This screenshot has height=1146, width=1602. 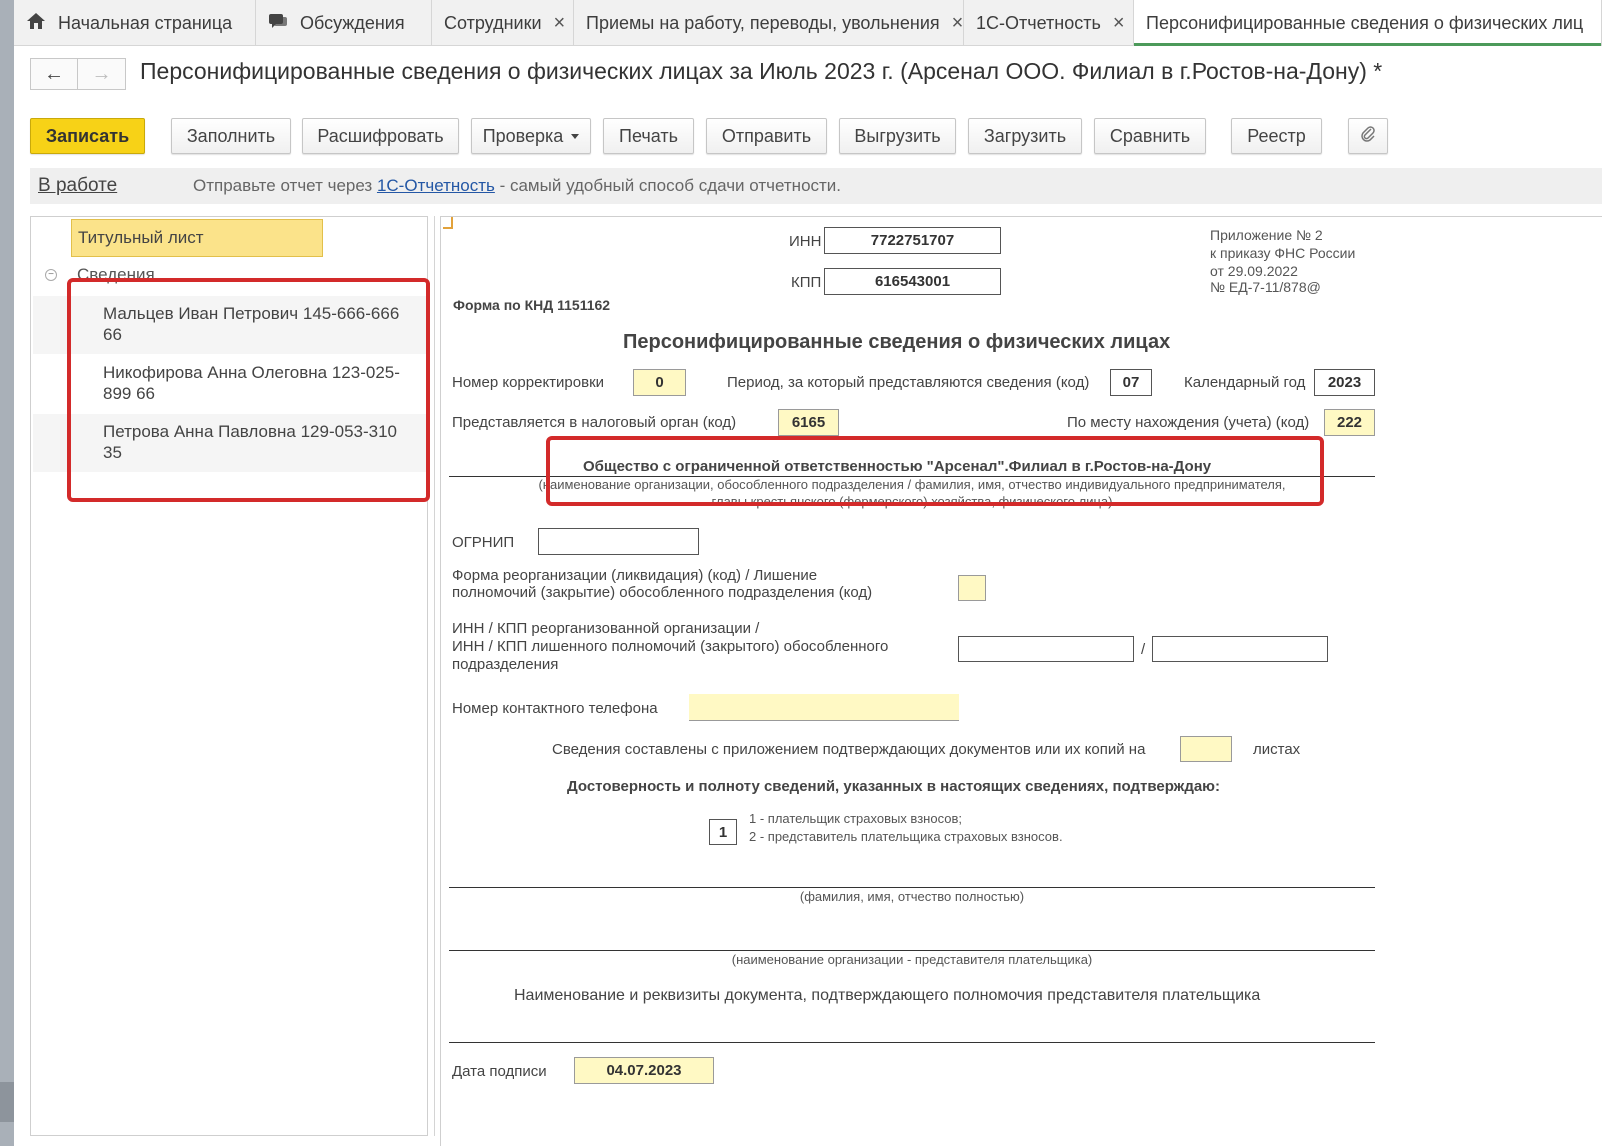 I want to click on period-field: 07, so click(x=1131, y=382).